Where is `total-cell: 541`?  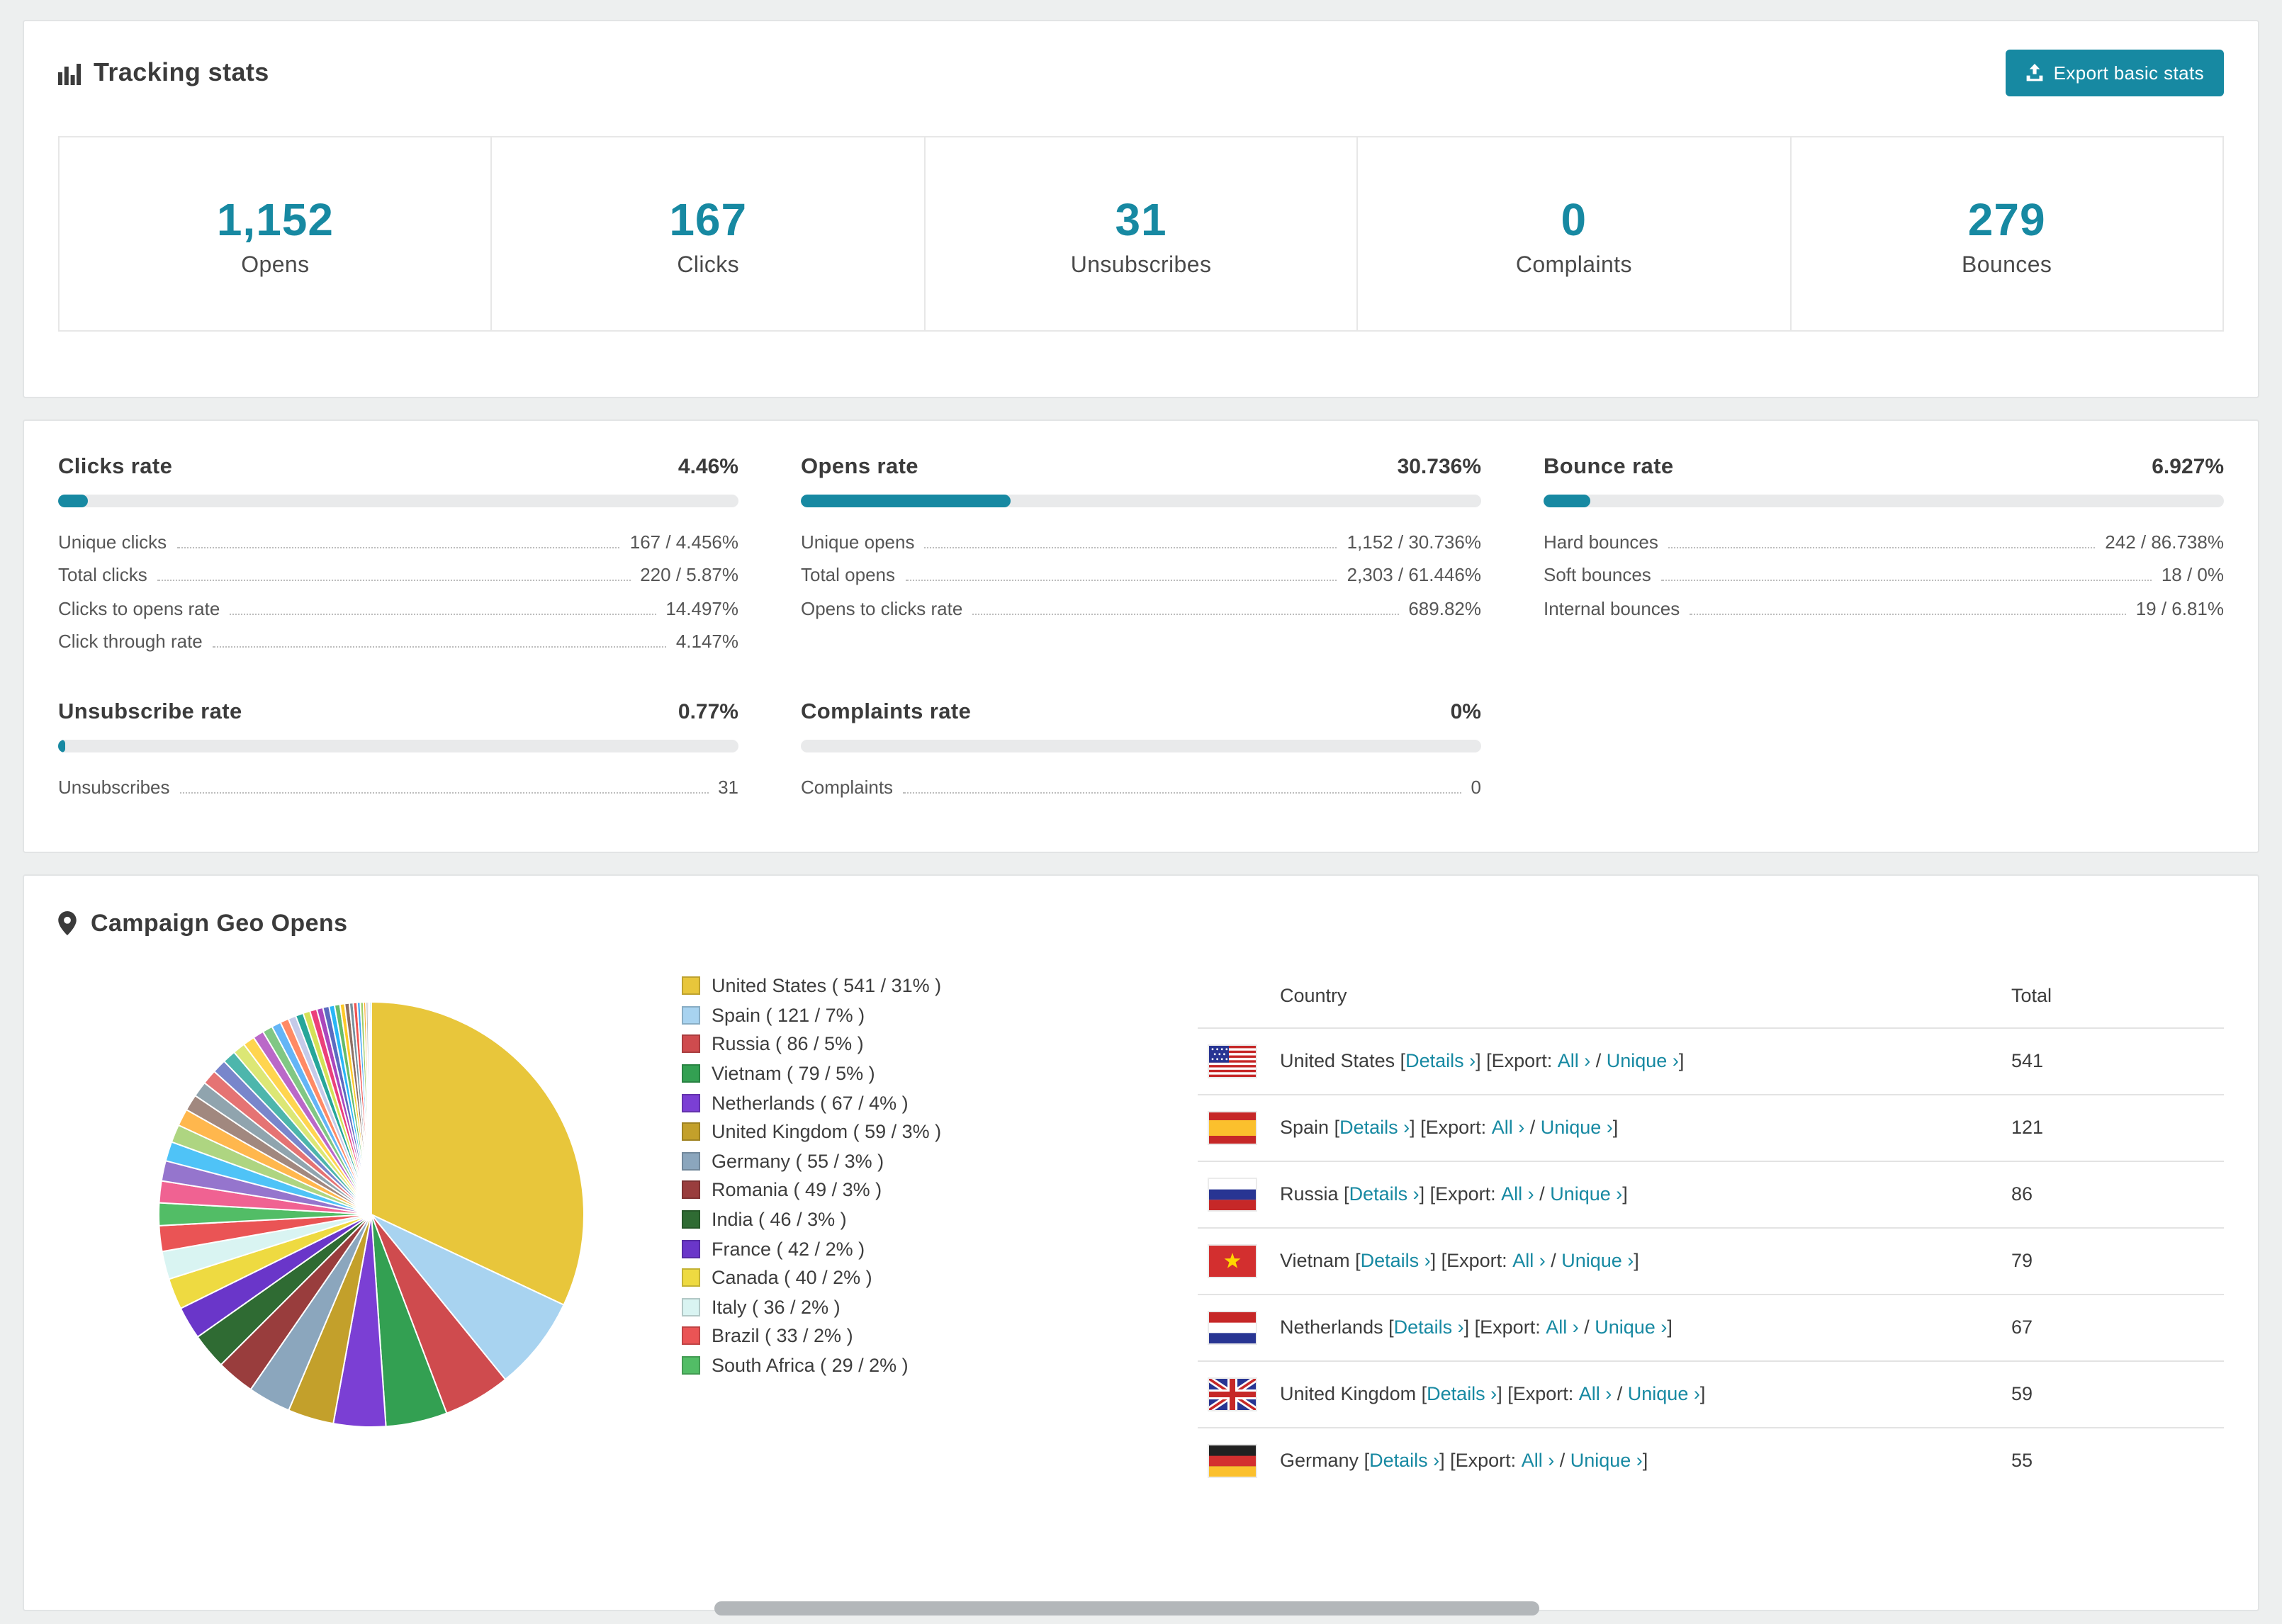 total-cell: 541 is located at coordinates (2117, 1061).